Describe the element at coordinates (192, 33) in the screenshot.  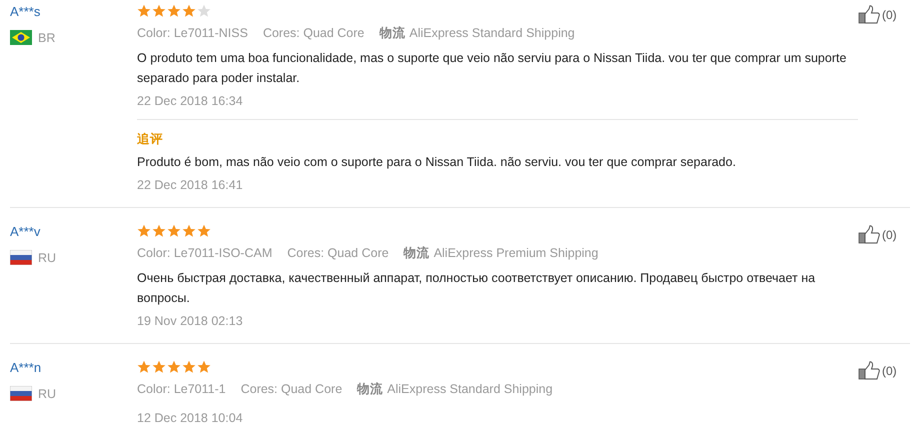
I see `product-attribute: Color: Le7011-NISS` at that location.